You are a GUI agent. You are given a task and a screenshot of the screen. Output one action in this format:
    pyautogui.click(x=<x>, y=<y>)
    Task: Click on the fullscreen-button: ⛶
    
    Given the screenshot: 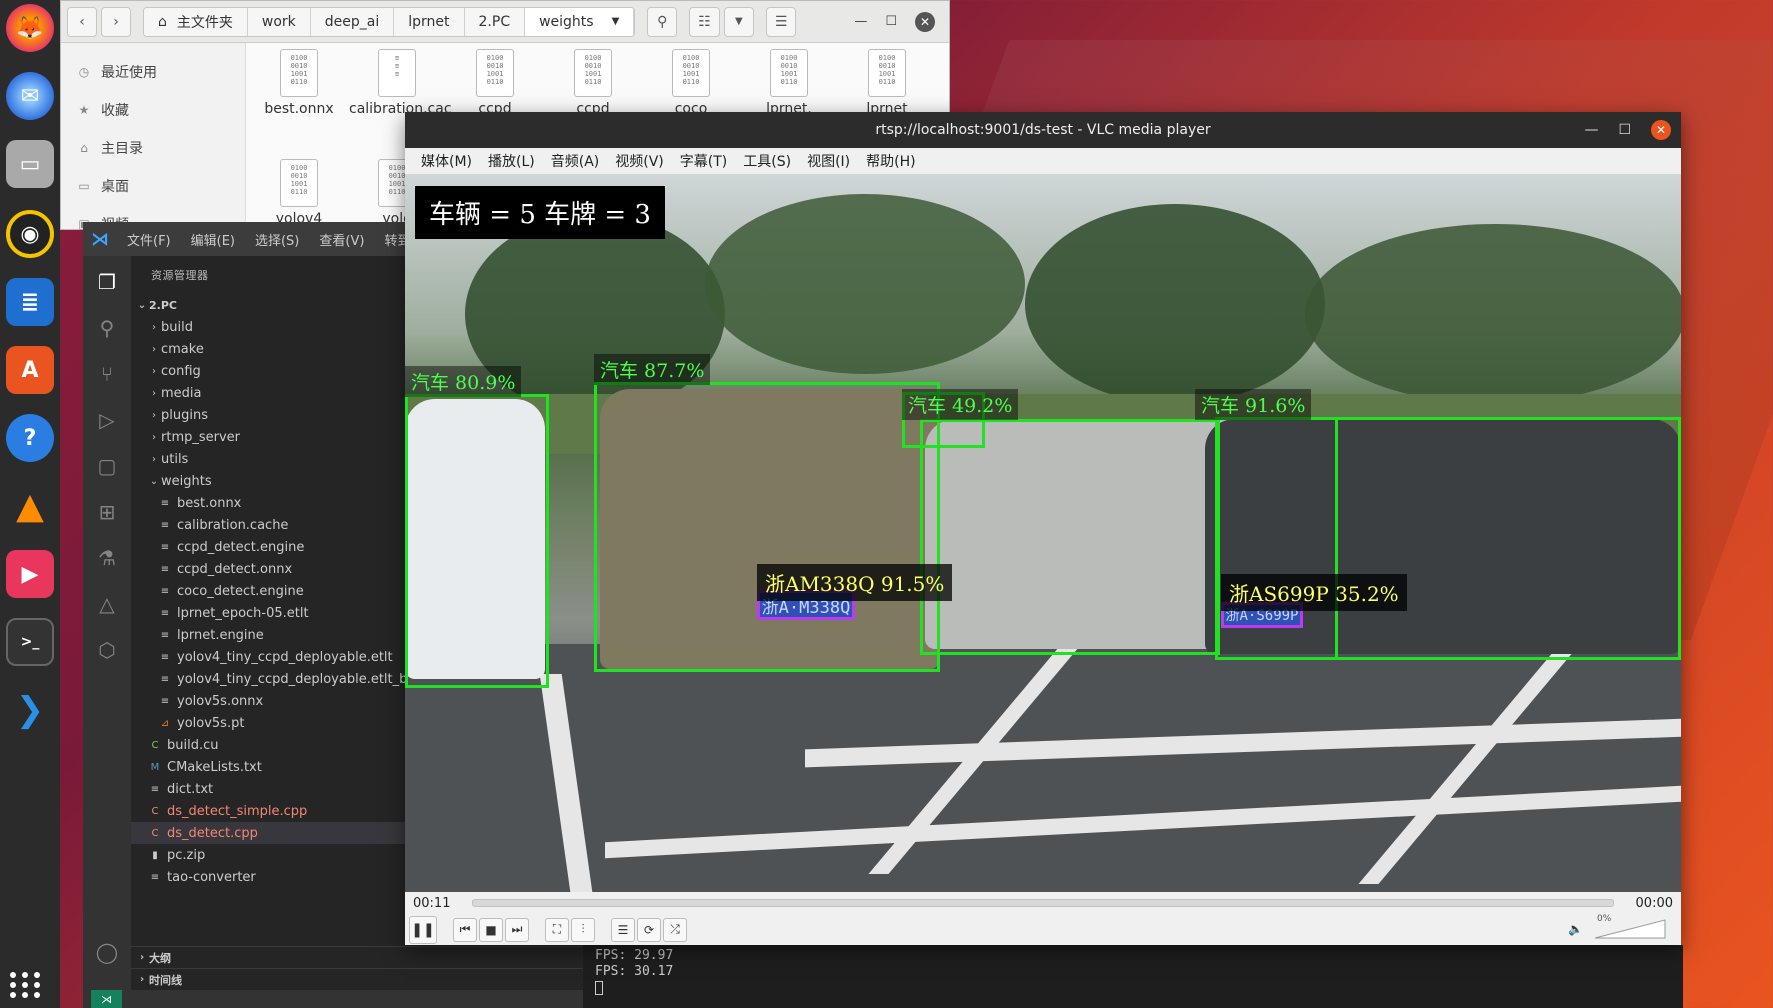 What is the action you would take?
    pyautogui.click(x=557, y=929)
    